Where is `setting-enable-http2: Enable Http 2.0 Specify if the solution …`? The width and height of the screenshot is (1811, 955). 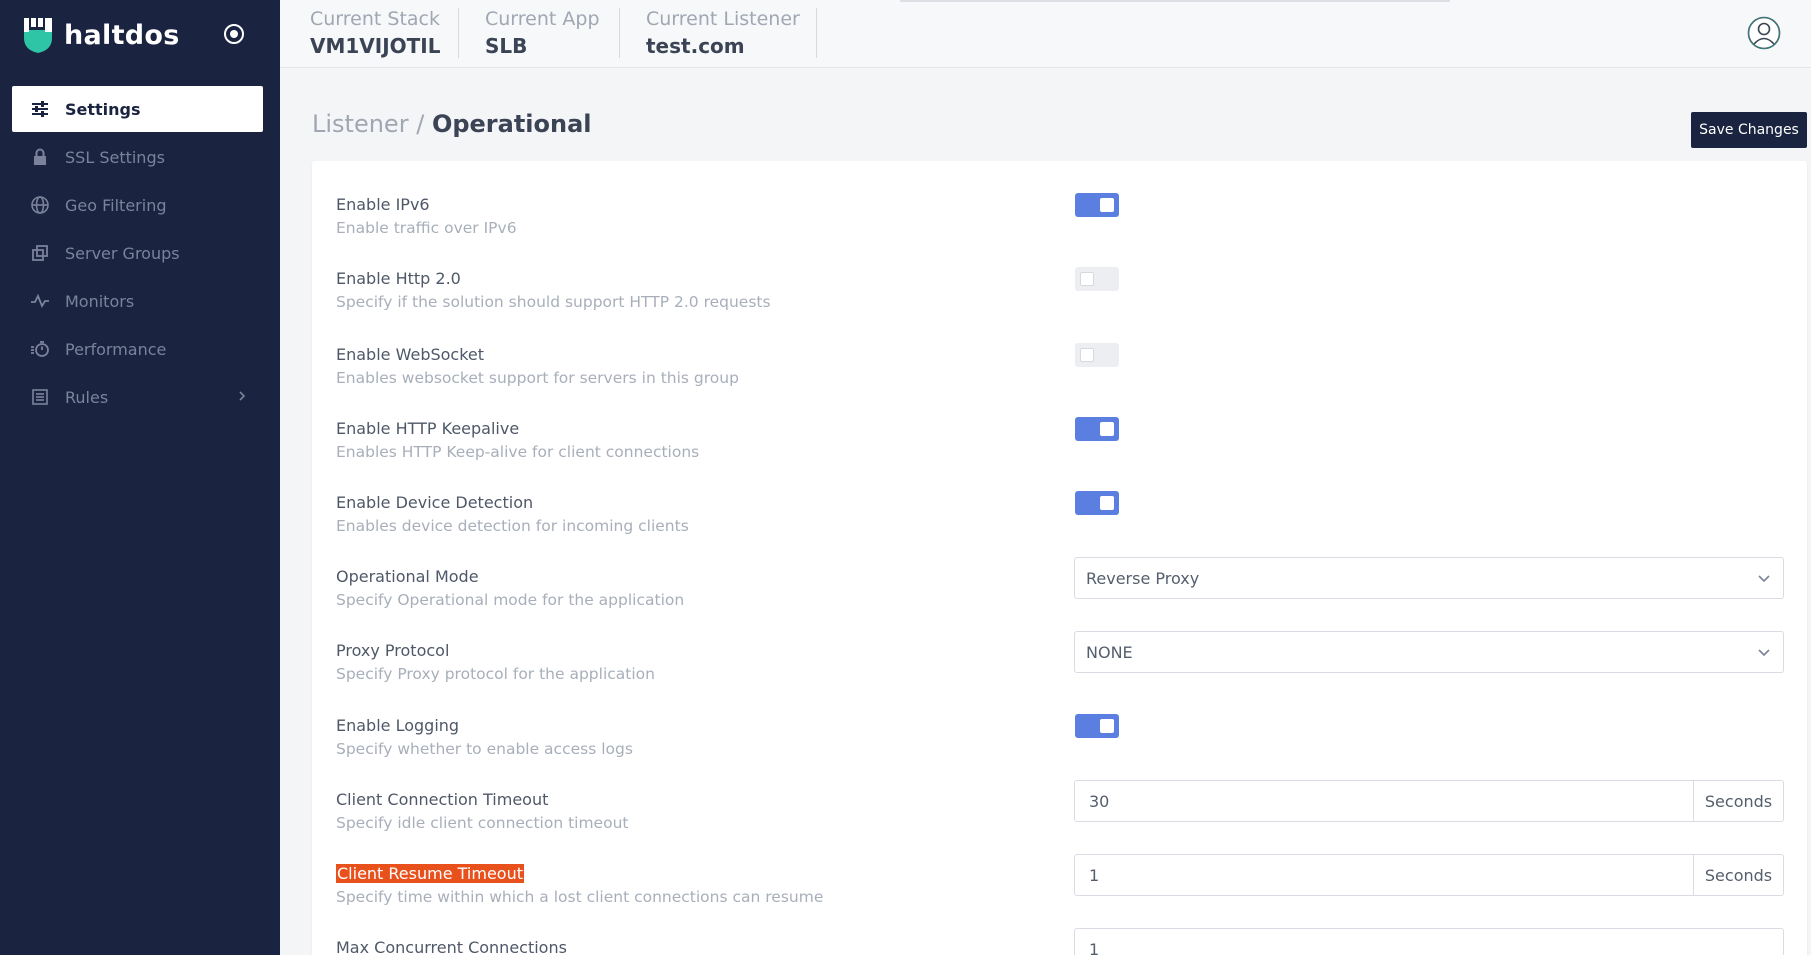
setting-enable-http2: Enable Http 2.0 Specify if the solution … is located at coordinates (1059, 273).